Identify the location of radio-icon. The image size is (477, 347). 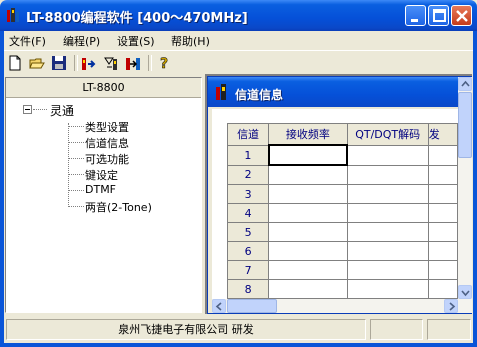
(222, 92).